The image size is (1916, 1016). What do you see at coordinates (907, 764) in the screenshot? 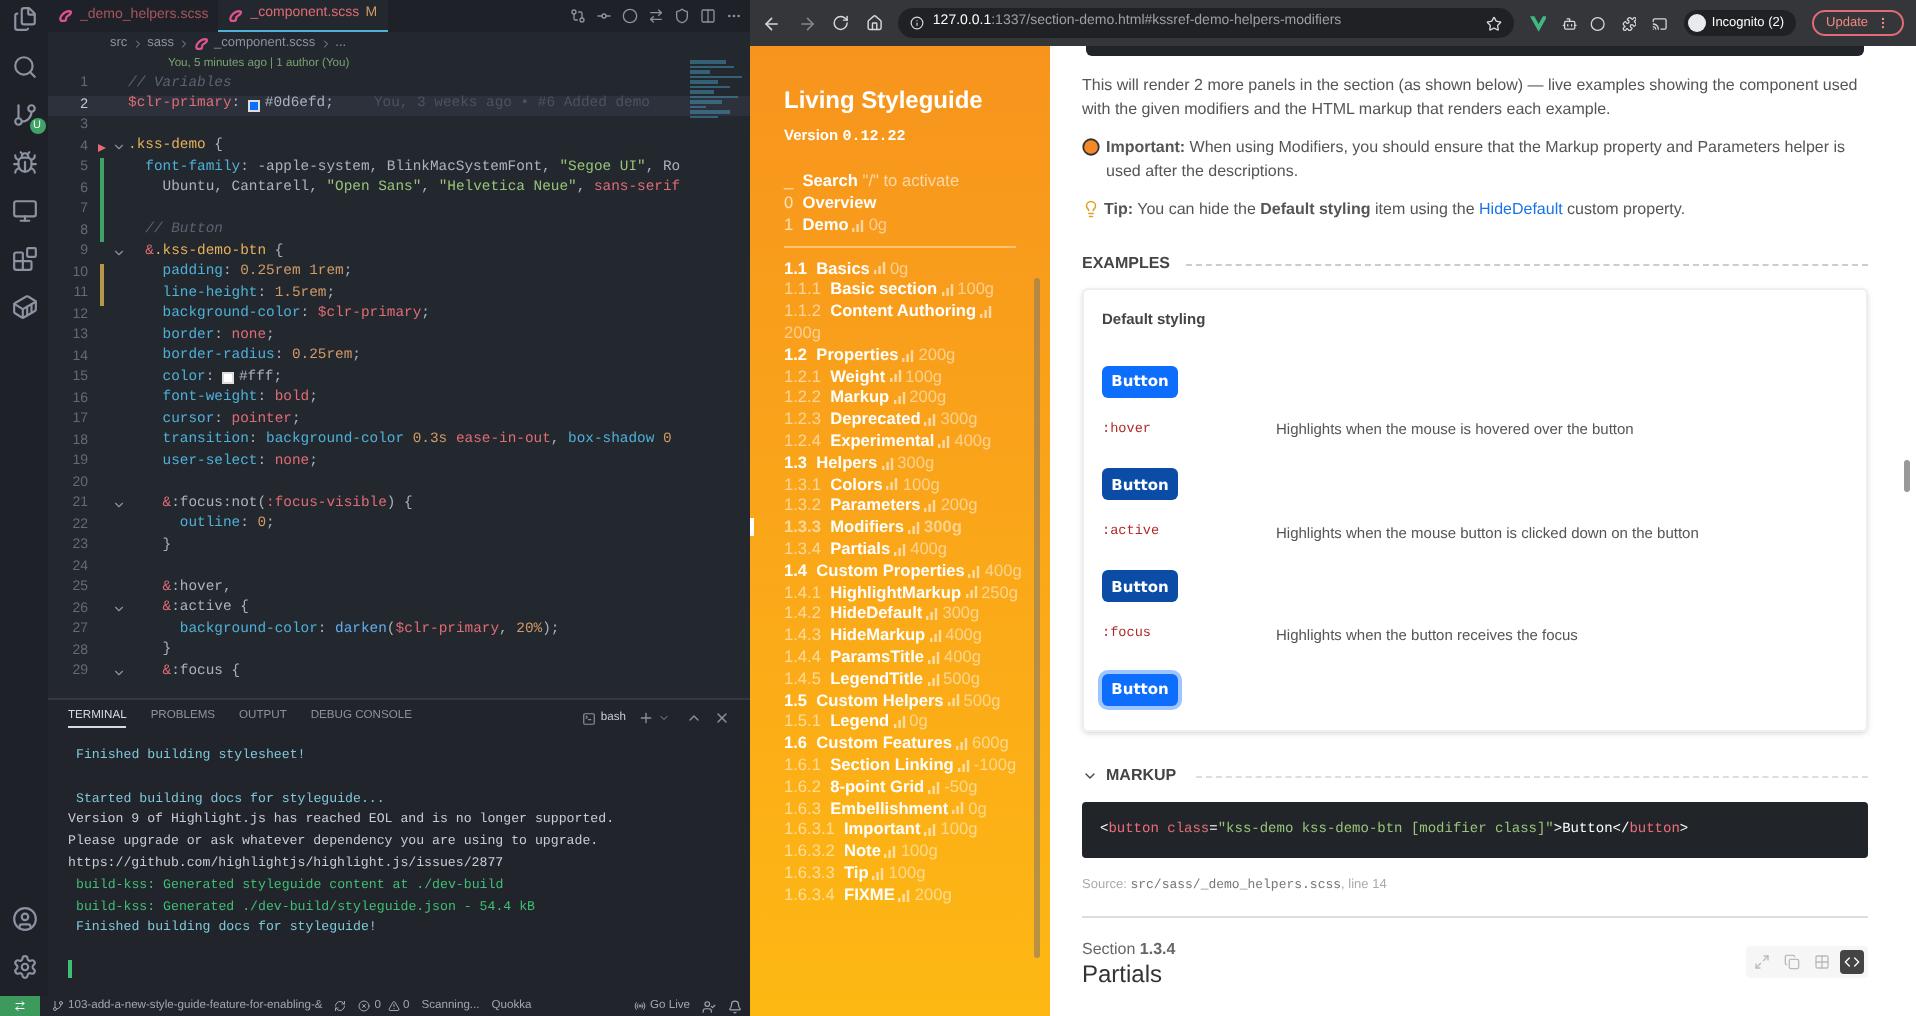
I see `nav-item: 1.6.1 Section Linking -100g` at bounding box center [907, 764].